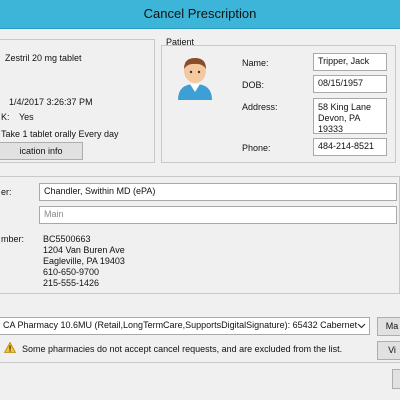 This screenshot has width=400, height=400. What do you see at coordinates (396, 379) in the screenshot?
I see `footer-button` at bounding box center [396, 379].